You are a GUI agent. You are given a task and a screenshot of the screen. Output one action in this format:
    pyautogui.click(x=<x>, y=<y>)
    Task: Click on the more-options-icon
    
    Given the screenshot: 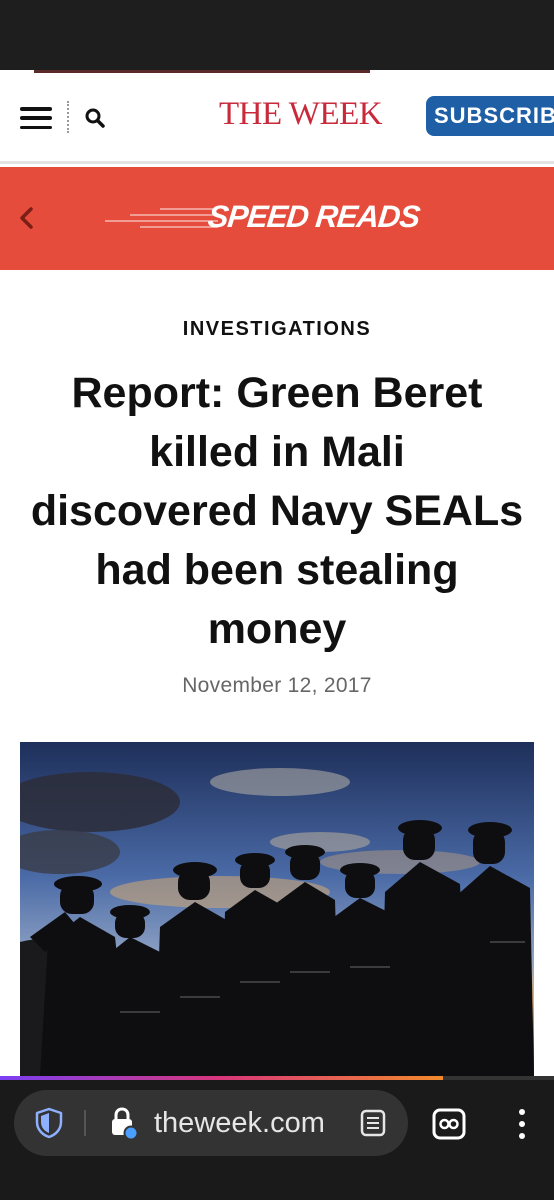 What is the action you would take?
    pyautogui.click(x=522, y=1124)
    